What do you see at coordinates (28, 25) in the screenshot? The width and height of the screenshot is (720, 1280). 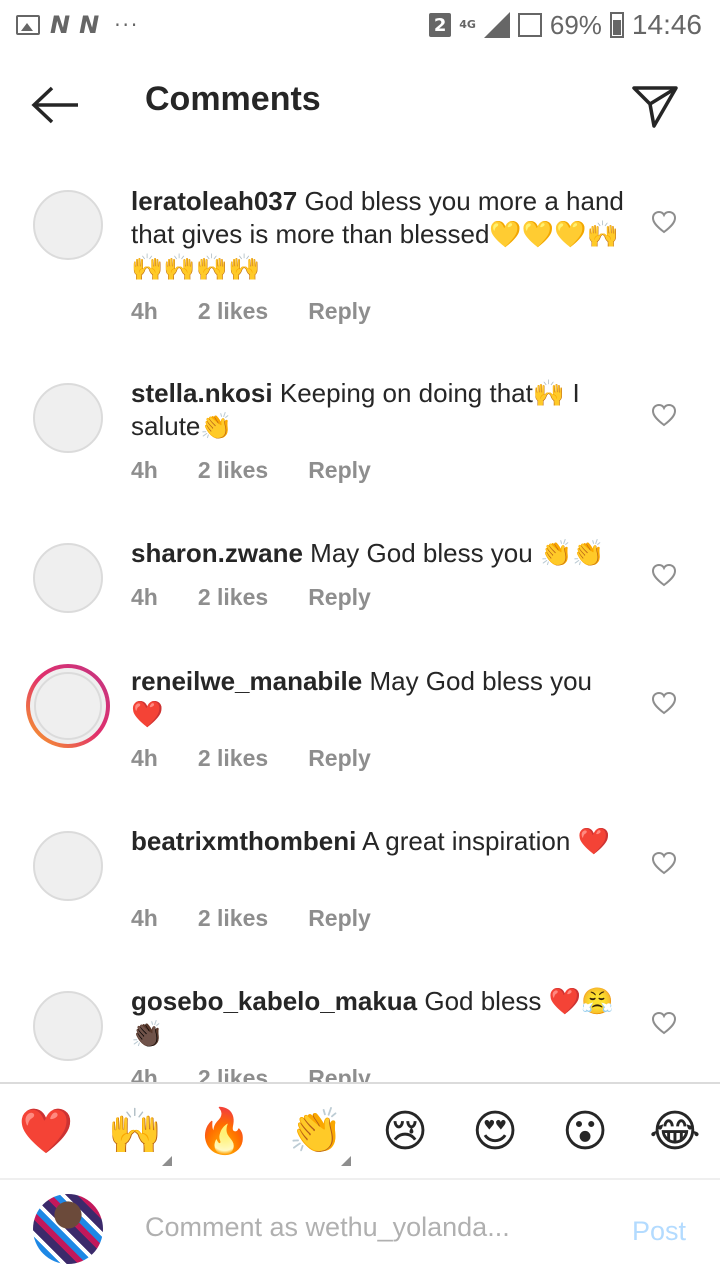 I see `gallery-icon` at bounding box center [28, 25].